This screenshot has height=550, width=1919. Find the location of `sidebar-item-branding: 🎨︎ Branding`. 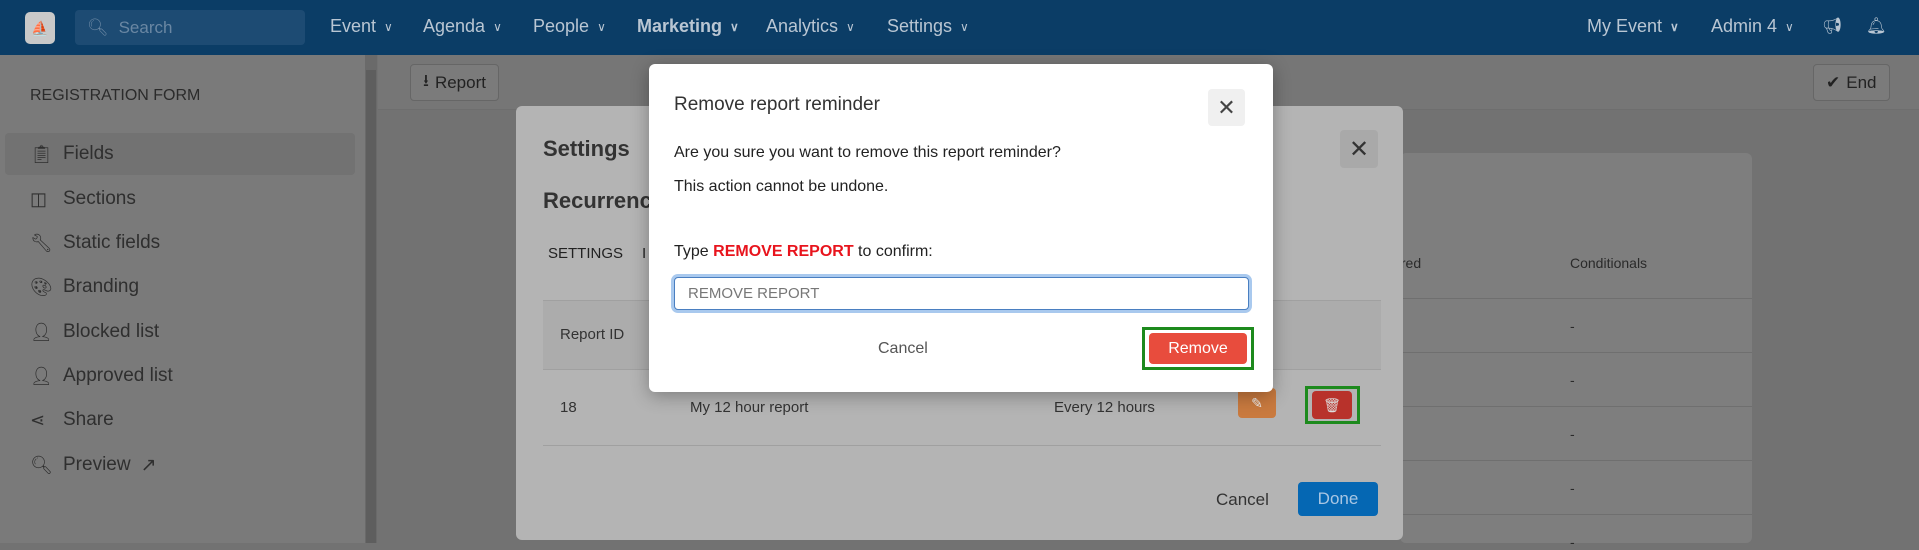

sidebar-item-branding: 🎨︎ Branding is located at coordinates (180, 287).